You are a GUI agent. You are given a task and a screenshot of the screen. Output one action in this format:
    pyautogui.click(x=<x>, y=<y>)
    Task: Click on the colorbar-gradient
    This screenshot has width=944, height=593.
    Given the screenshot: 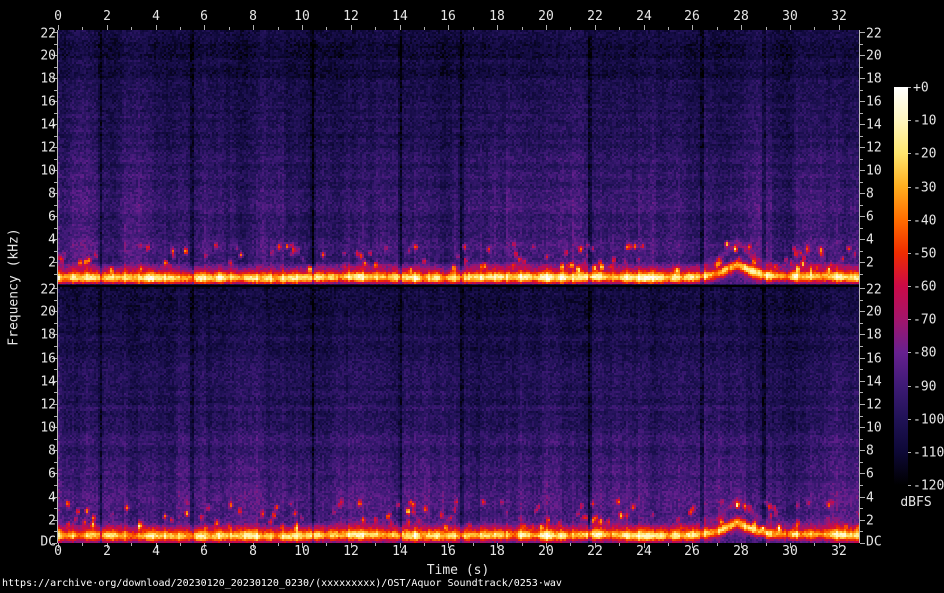 What is the action you would take?
    pyautogui.click(x=901, y=286)
    